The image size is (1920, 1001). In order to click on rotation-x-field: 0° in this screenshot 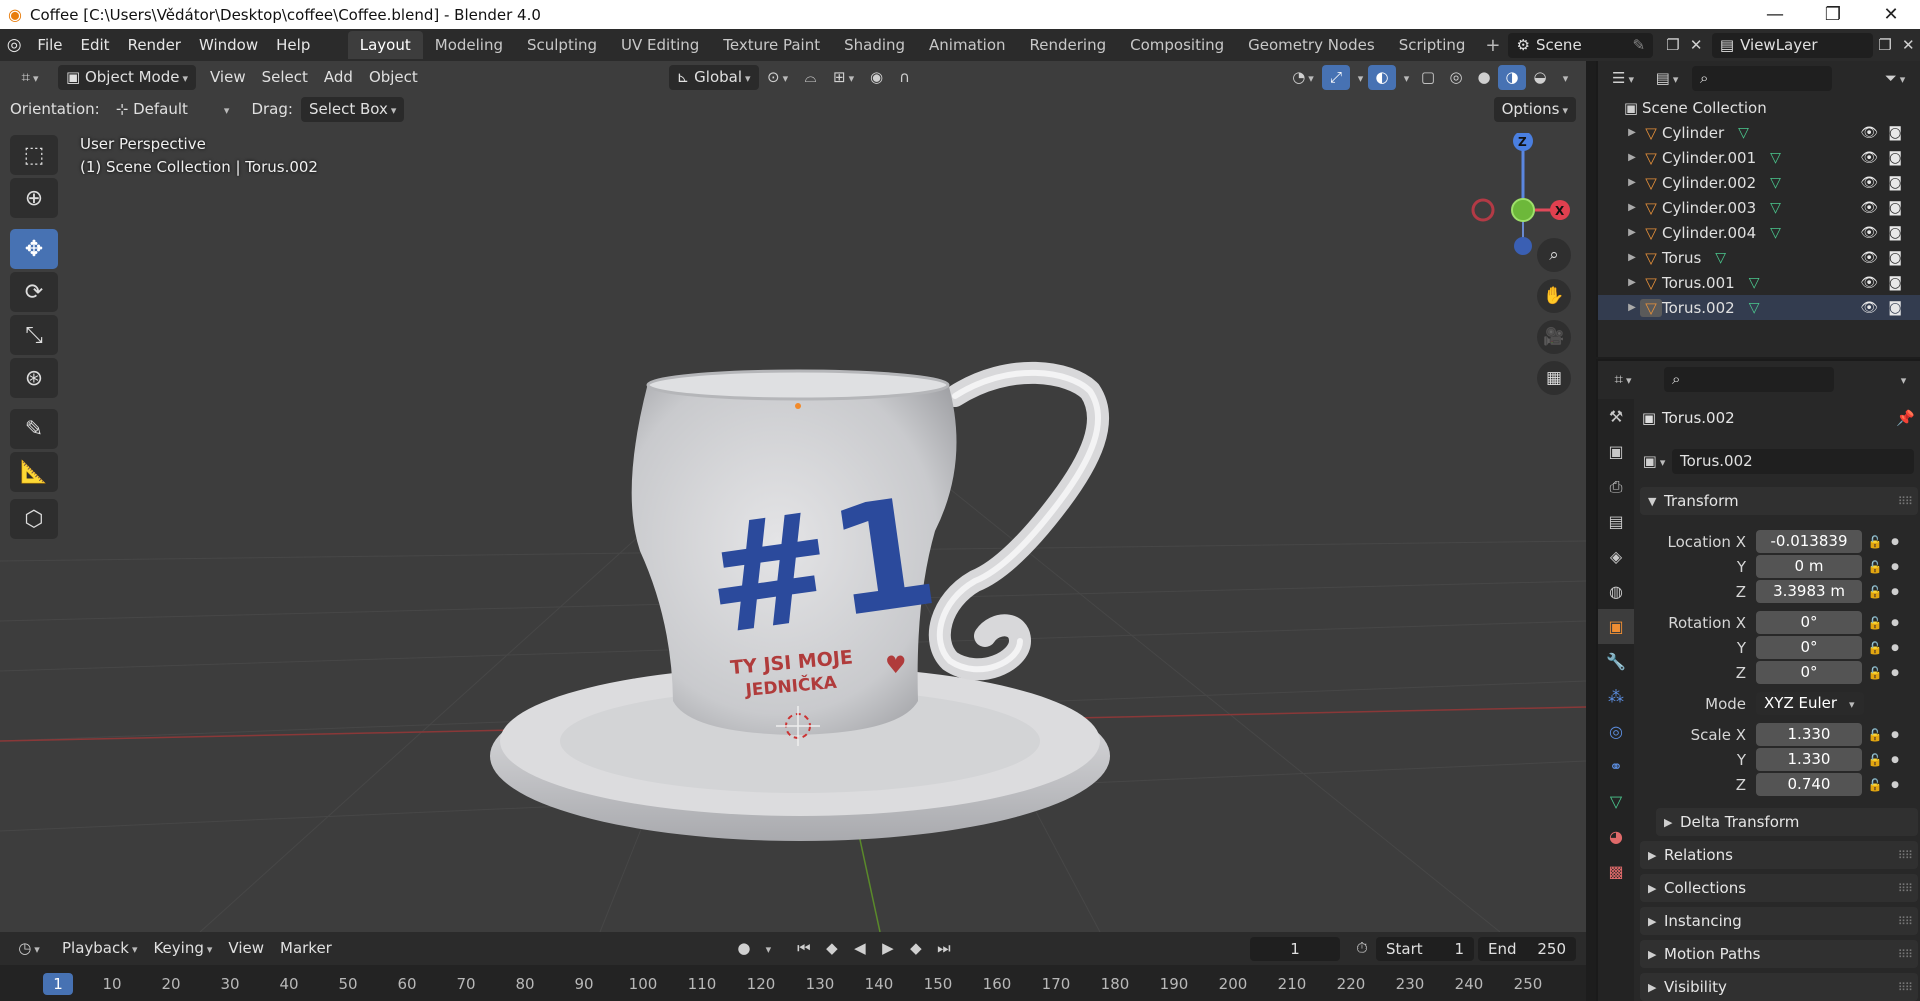, I will do `click(1809, 622)`.